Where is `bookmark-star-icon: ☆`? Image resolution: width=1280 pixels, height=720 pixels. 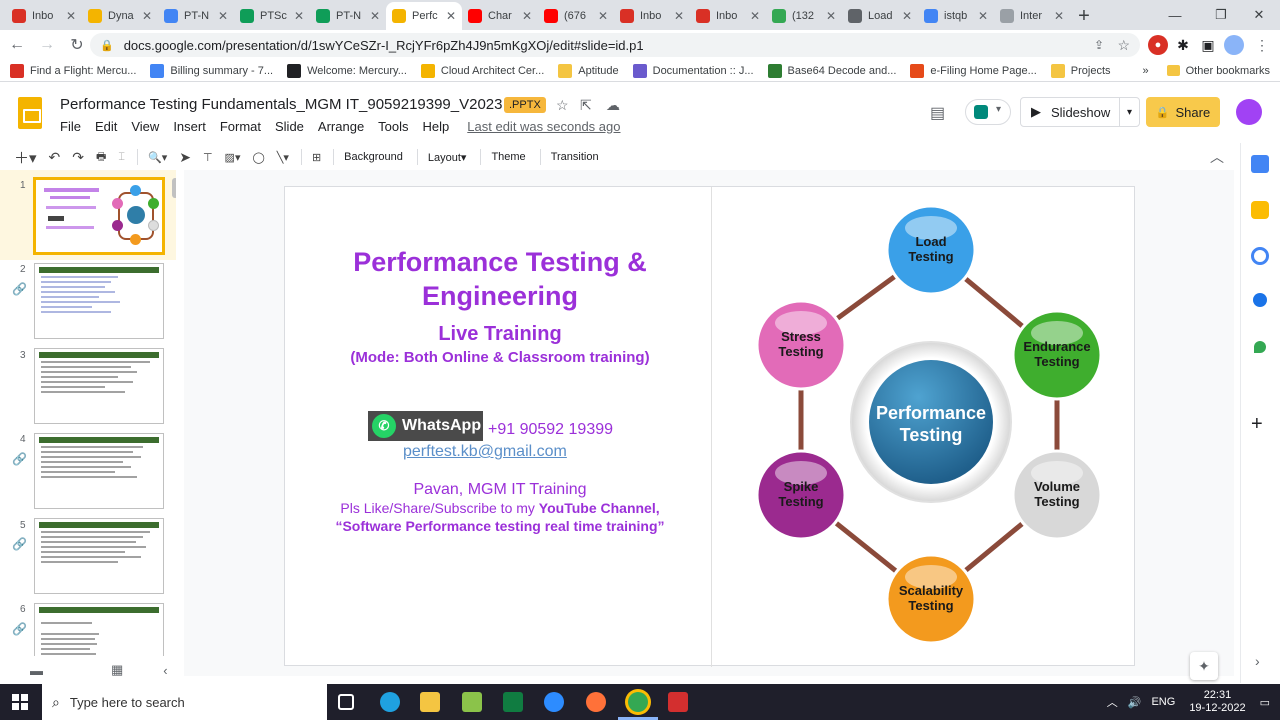
bookmark-star-icon: ☆ is located at coordinates (1123, 45).